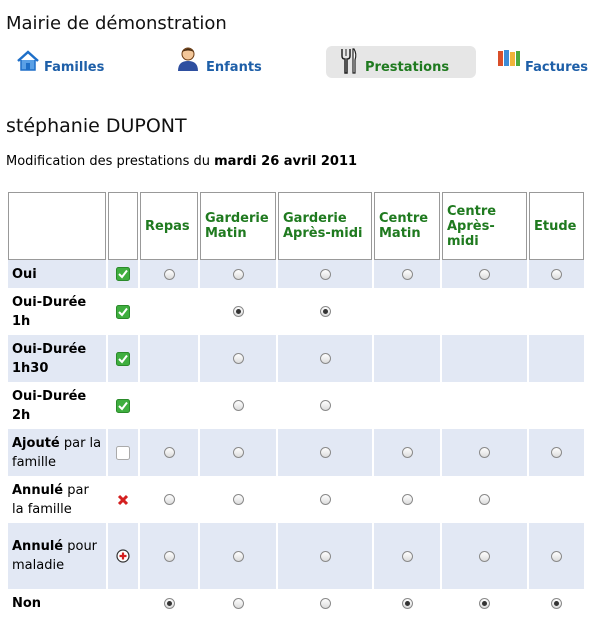  I want to click on nav-item-familles: Familles, so click(66, 62).